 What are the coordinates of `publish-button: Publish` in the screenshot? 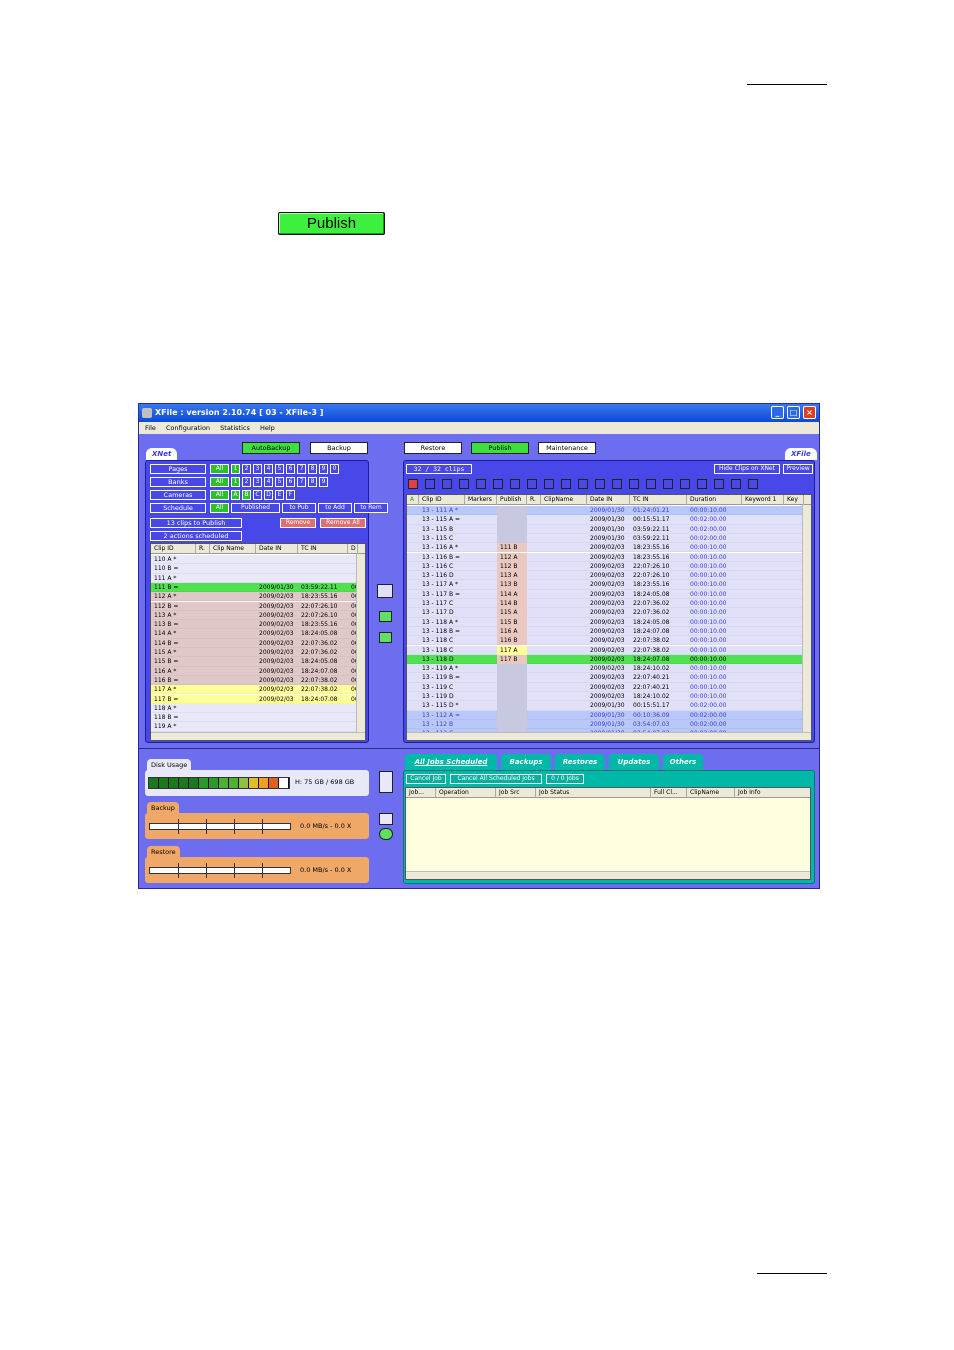 It's located at (500, 448).